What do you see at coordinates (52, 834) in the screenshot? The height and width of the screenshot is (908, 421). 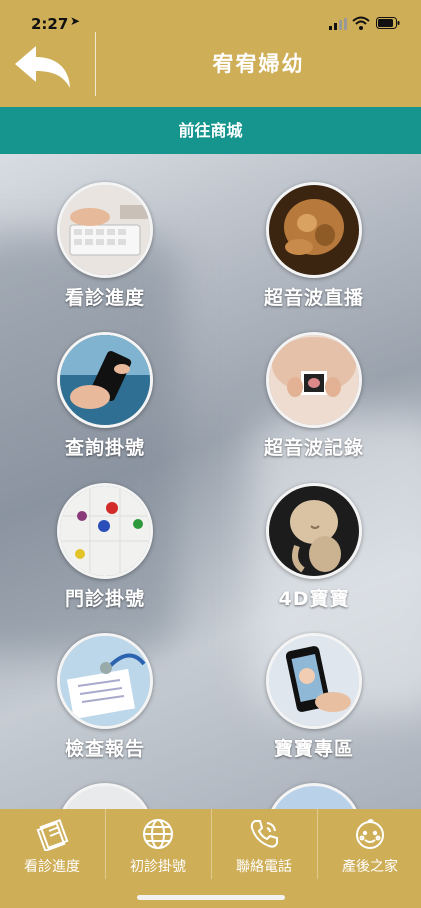 I see `document-stack-icon` at bounding box center [52, 834].